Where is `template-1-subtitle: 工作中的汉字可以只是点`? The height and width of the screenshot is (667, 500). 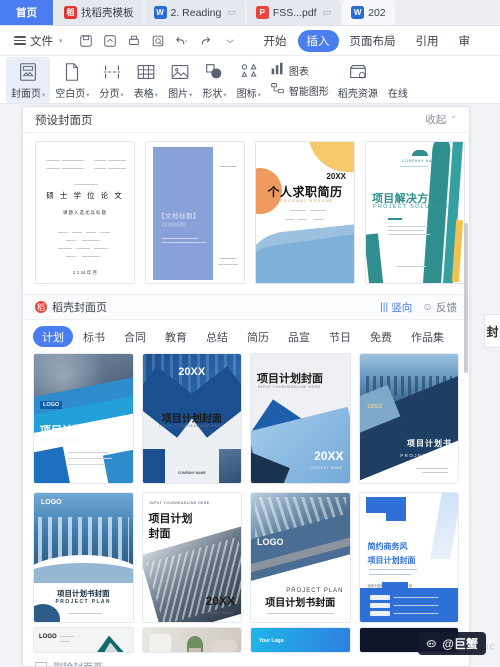
template-1-subtitle: 工作中的汉字可以只是点 is located at coordinates (60, 440).